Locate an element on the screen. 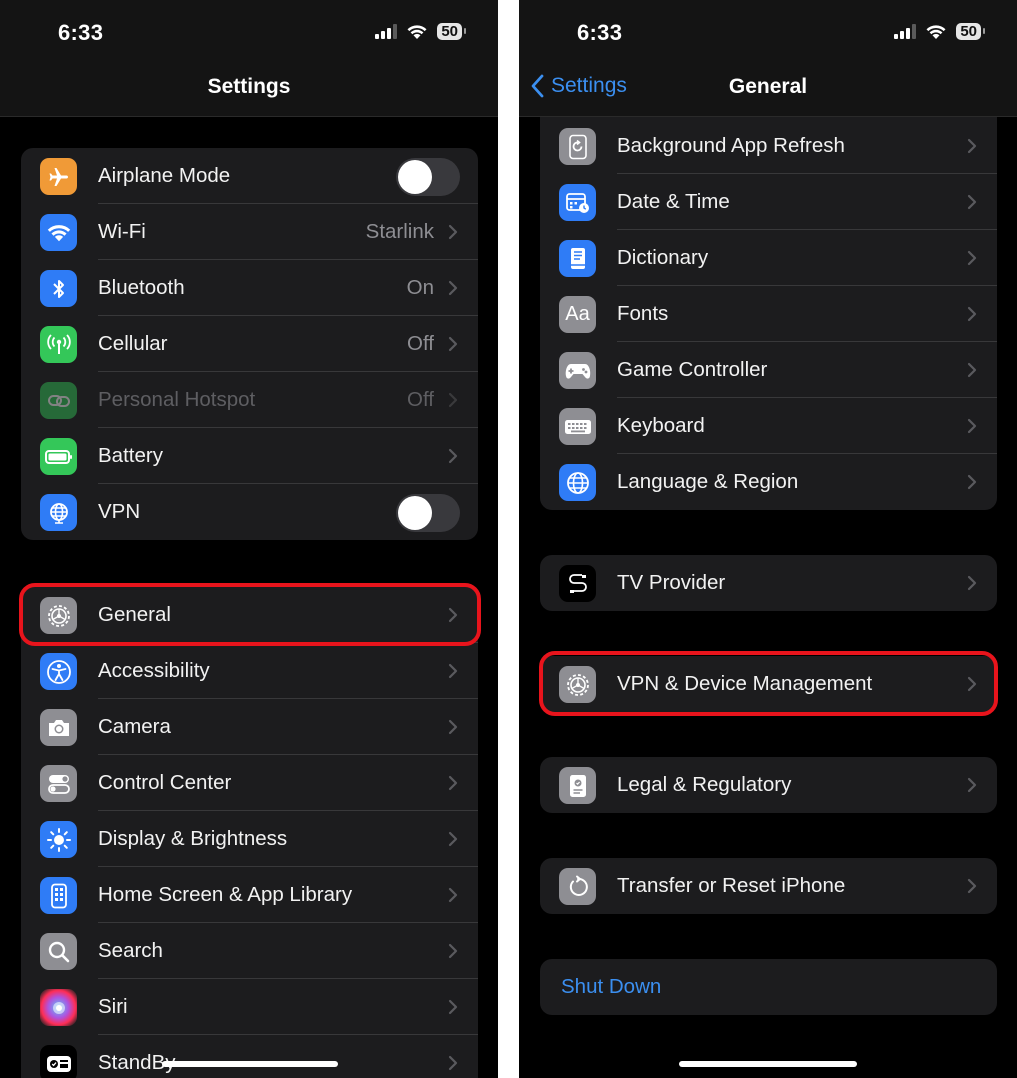 This screenshot has width=1017, height=1078. vpn-device-highlight-box is located at coordinates (768, 683).